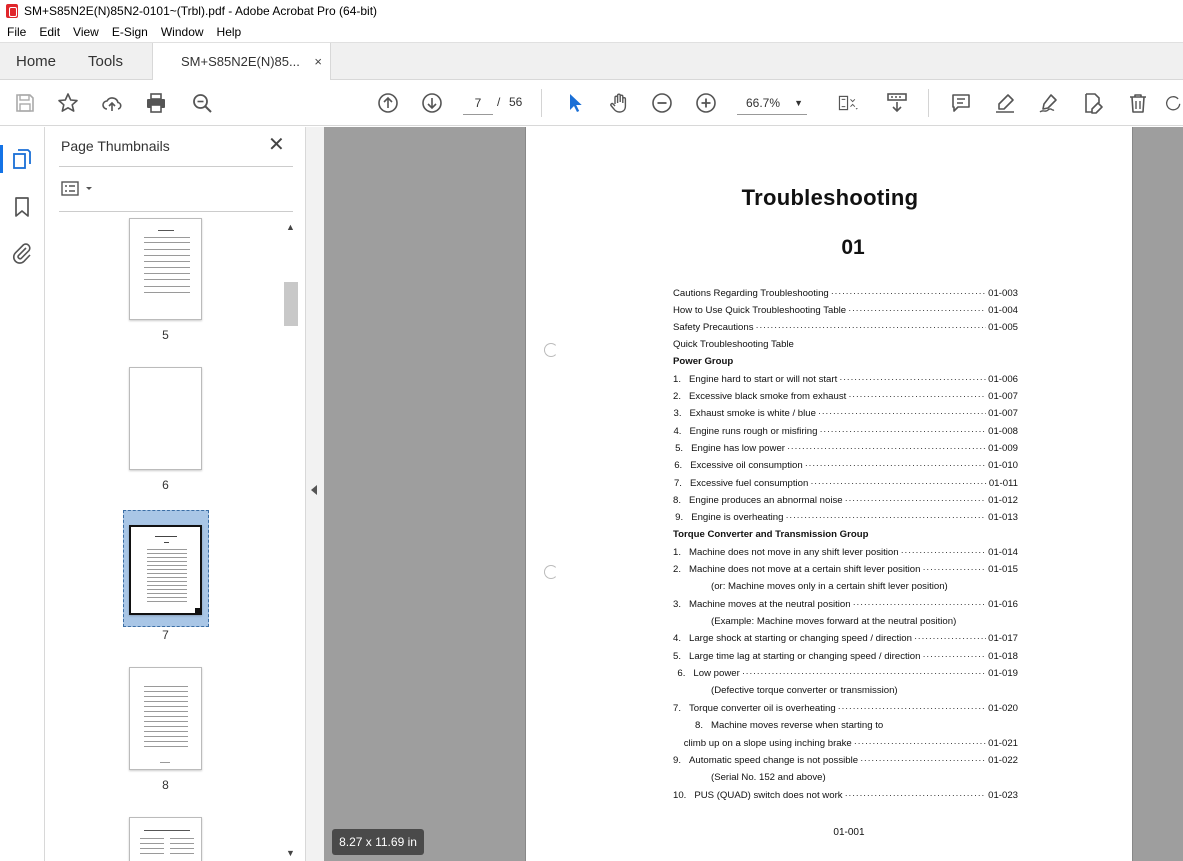  What do you see at coordinates (766, 500) in the screenshot?
I see `toc-entry-text: Engine produces an abnormal noise` at bounding box center [766, 500].